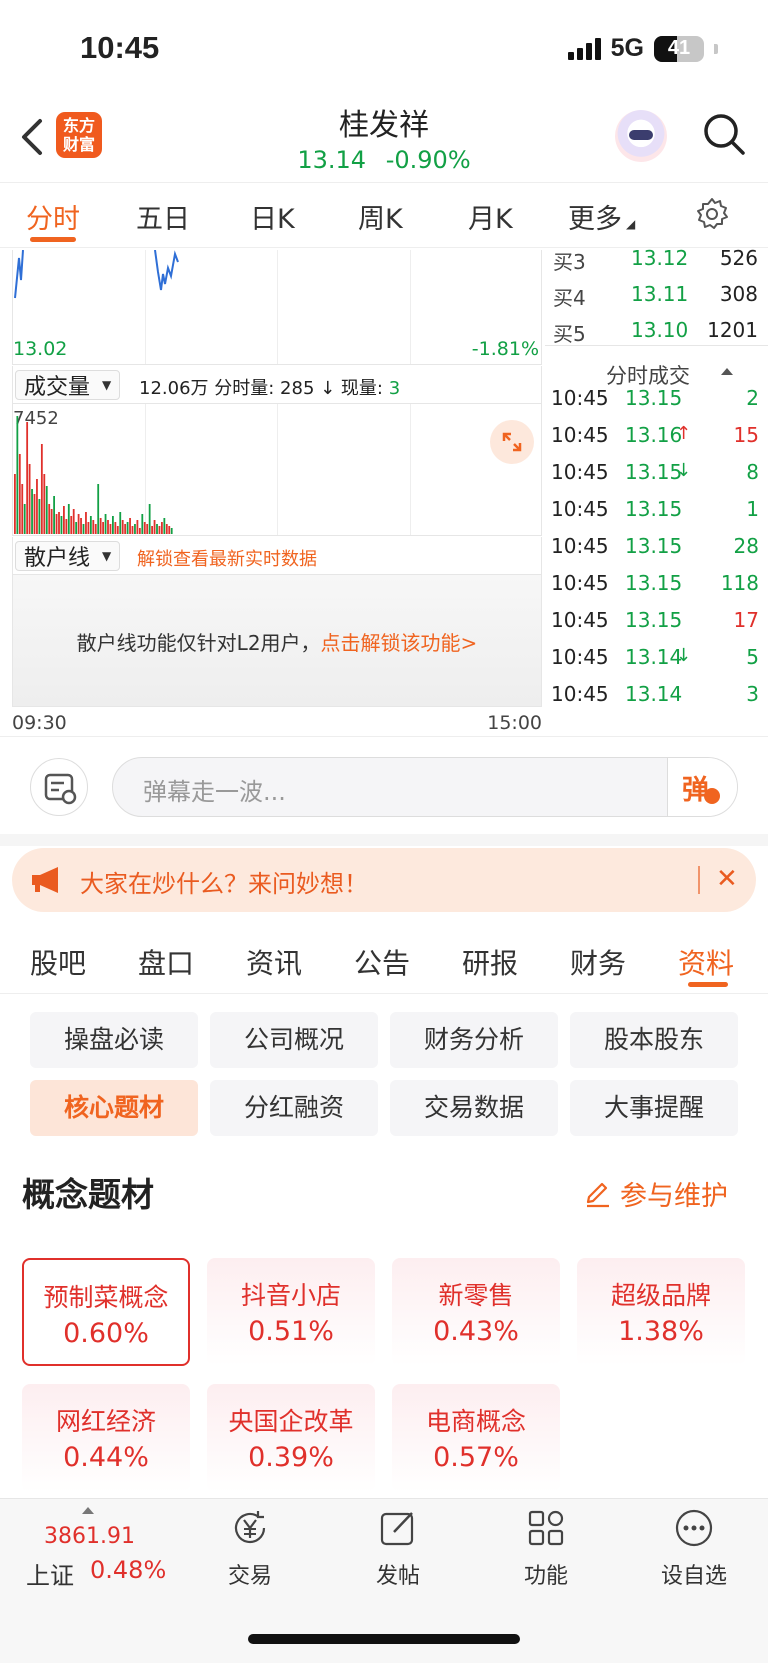  What do you see at coordinates (476, 1438) in the screenshot?
I see `concept-card: 电商概念 0.57%` at bounding box center [476, 1438].